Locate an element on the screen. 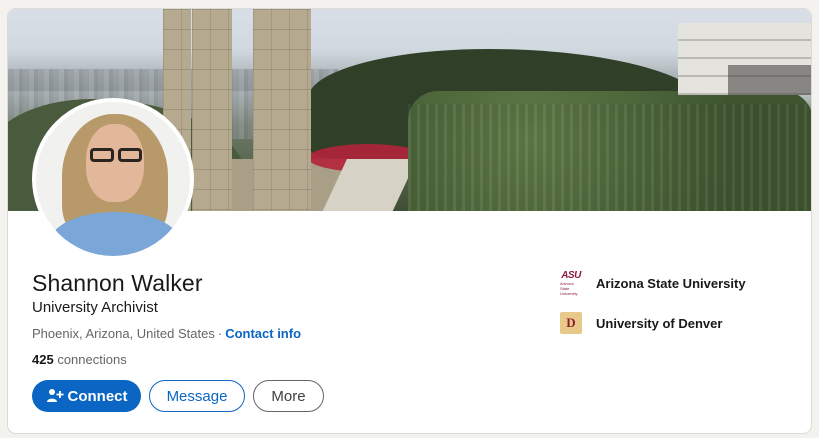 This screenshot has width=819, height=438. asu-logo-subtext: Arizona State University is located at coordinates (569, 288).